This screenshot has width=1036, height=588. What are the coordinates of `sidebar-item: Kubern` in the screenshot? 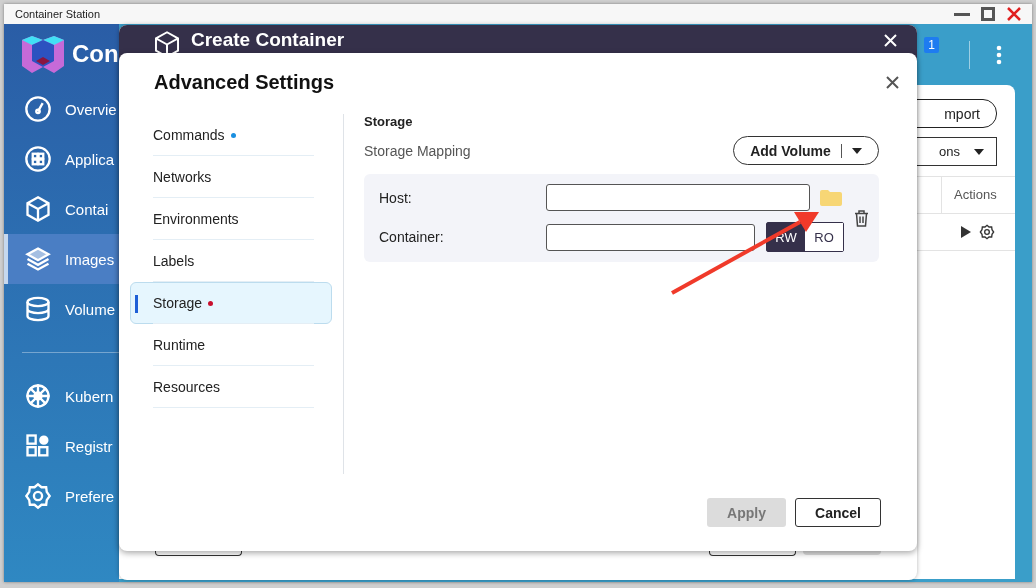 It's located at (61, 396).